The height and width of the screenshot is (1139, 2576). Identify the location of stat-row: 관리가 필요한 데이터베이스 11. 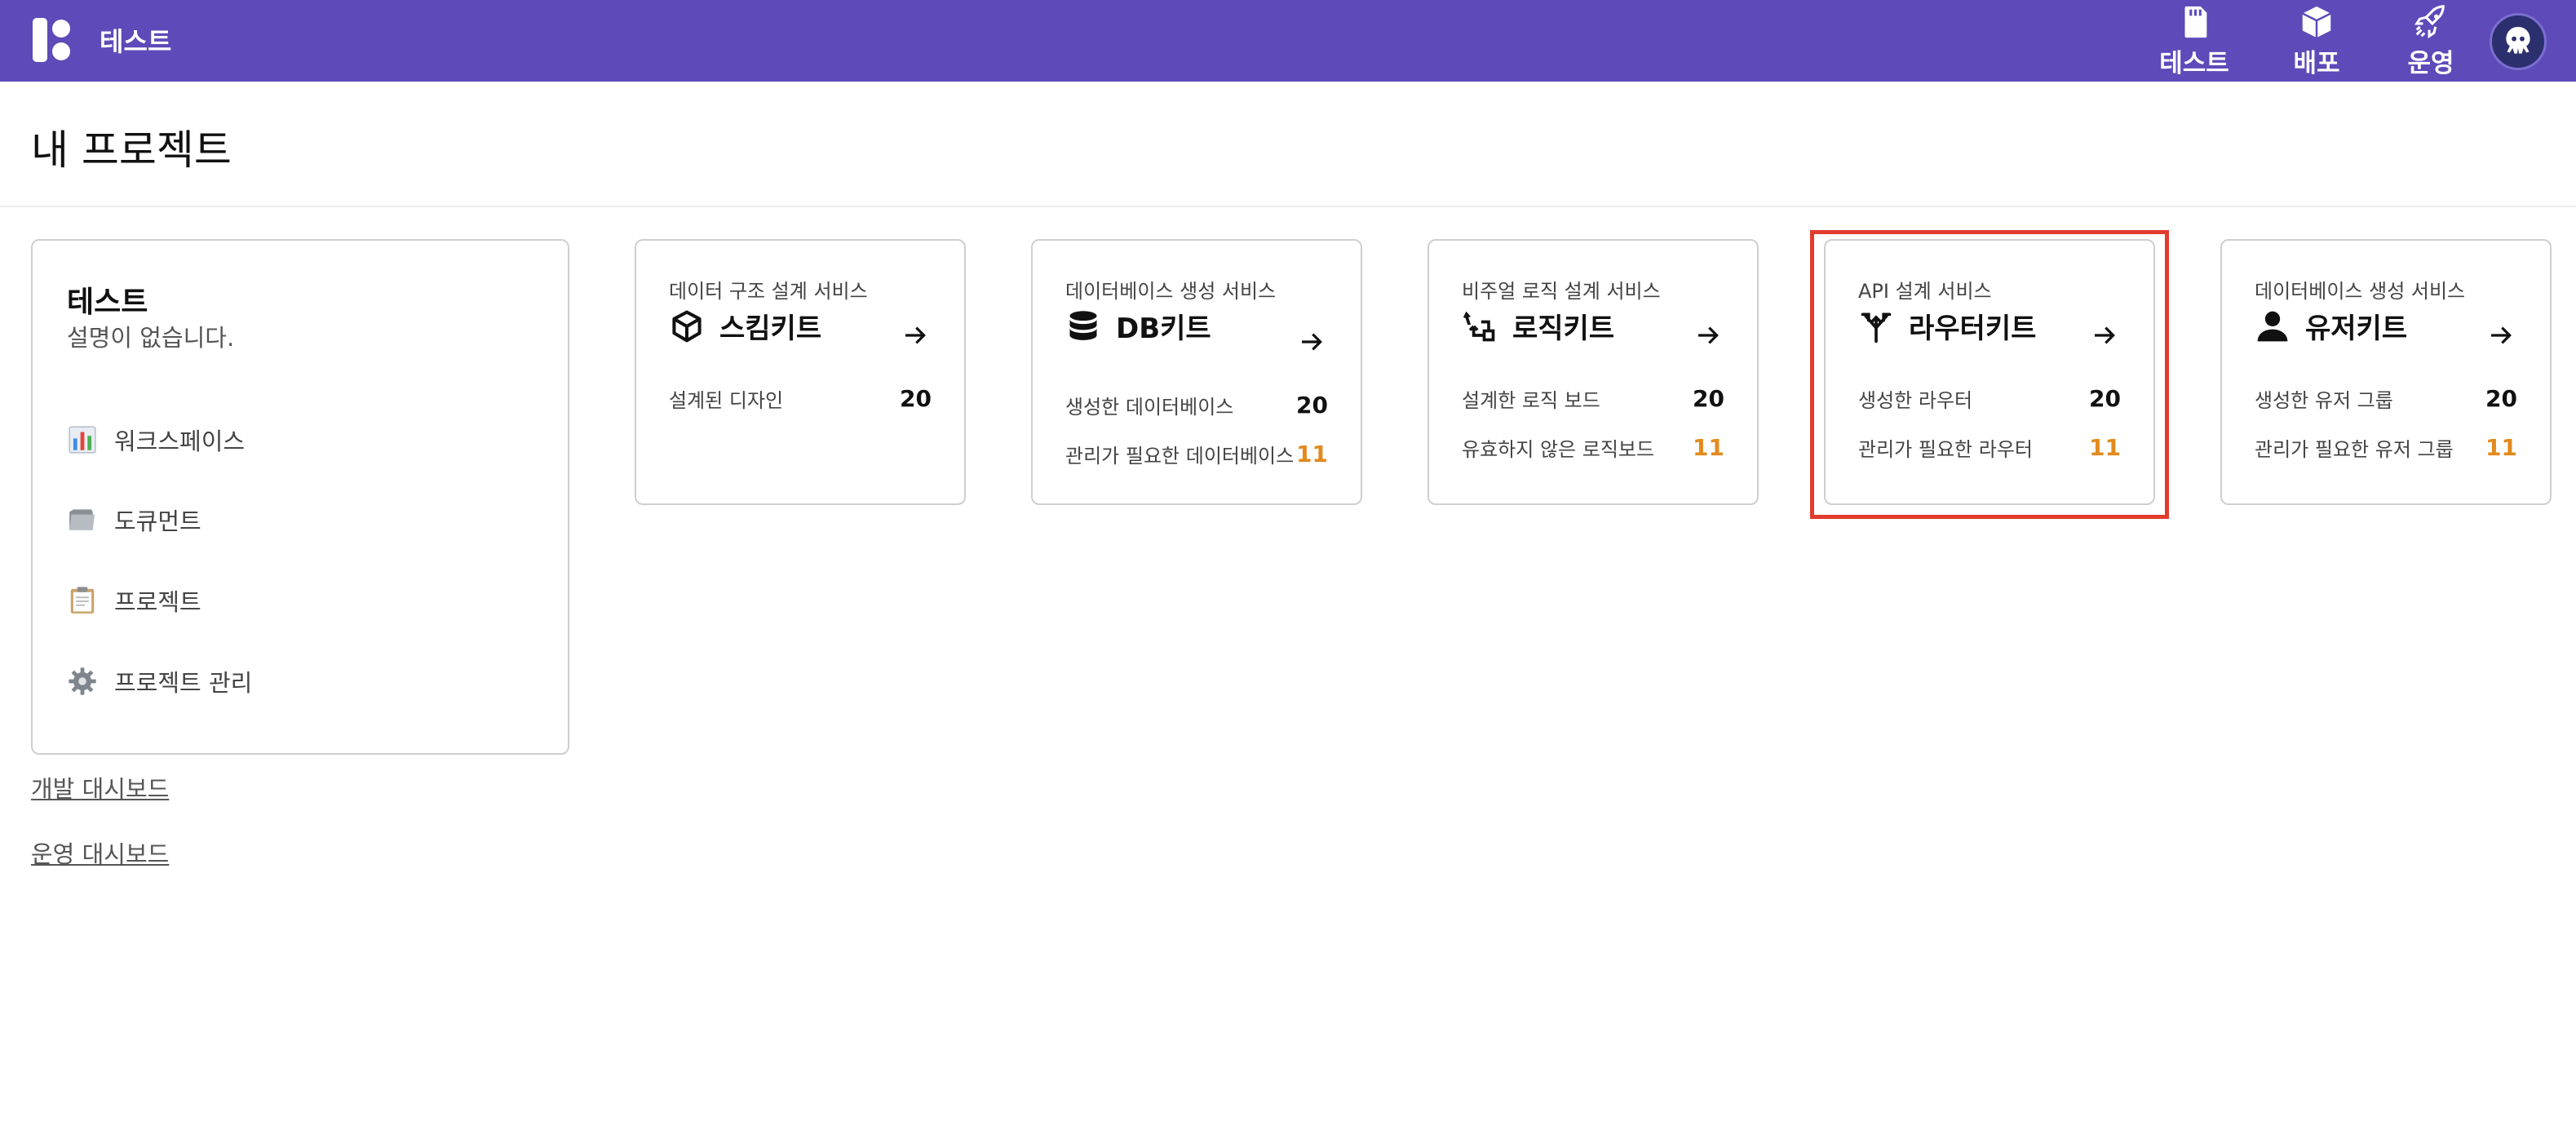
(1196, 454).